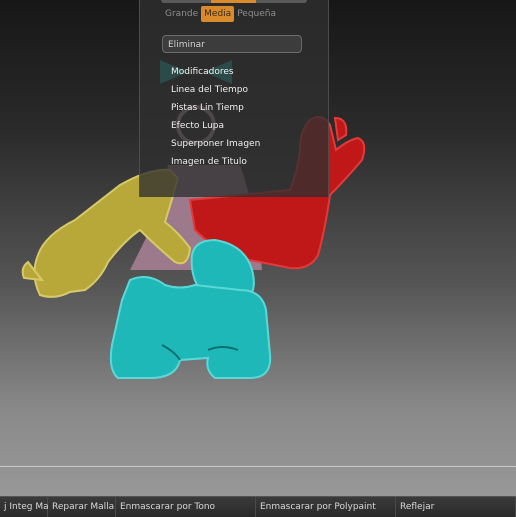  What do you see at coordinates (215, 108) in the screenshot?
I see `menu-item-pistas-lin-tiemp: Pistas Lin Tiemp` at bounding box center [215, 108].